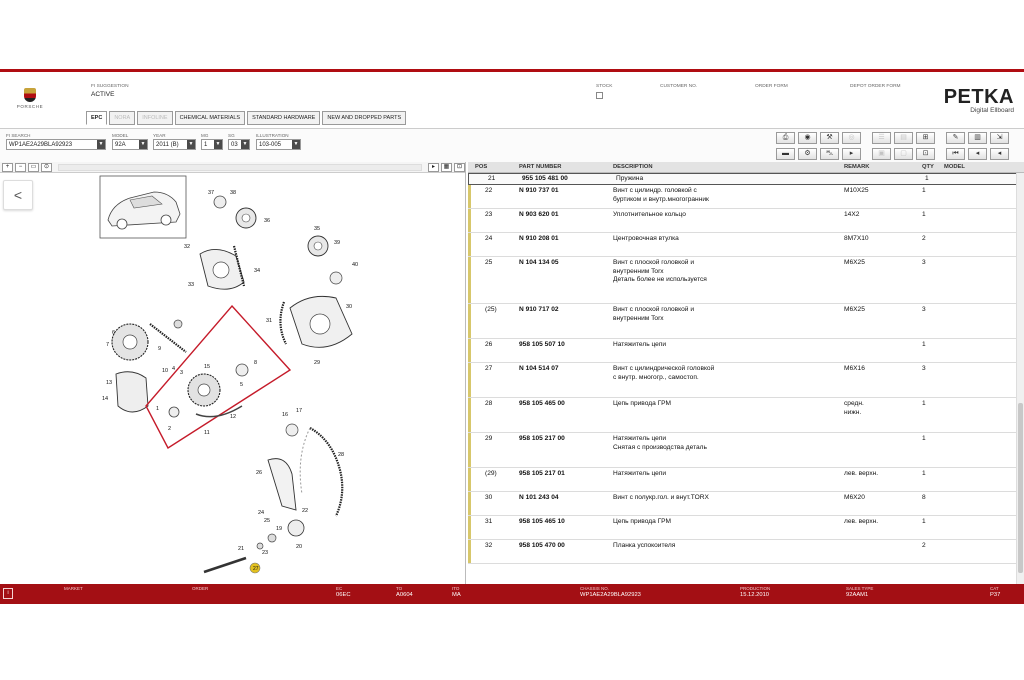  What do you see at coordinates (261, 513) in the screenshot?
I see `diagram-callout: 24` at bounding box center [261, 513].